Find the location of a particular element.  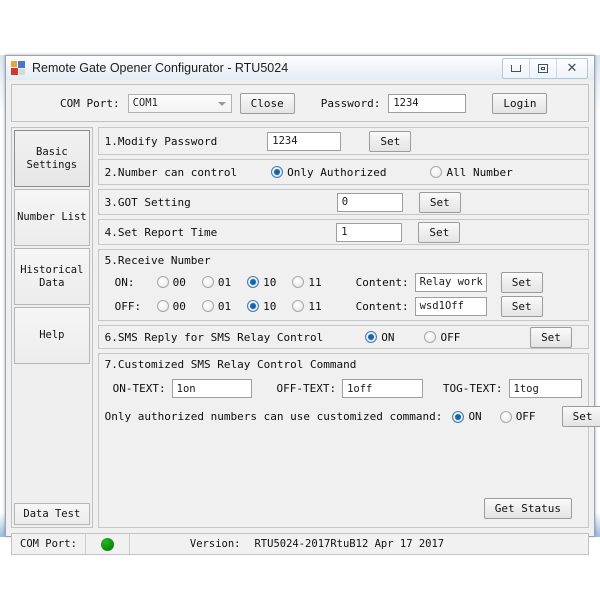

receive-on-option-10: 10 is located at coordinates (261, 282).